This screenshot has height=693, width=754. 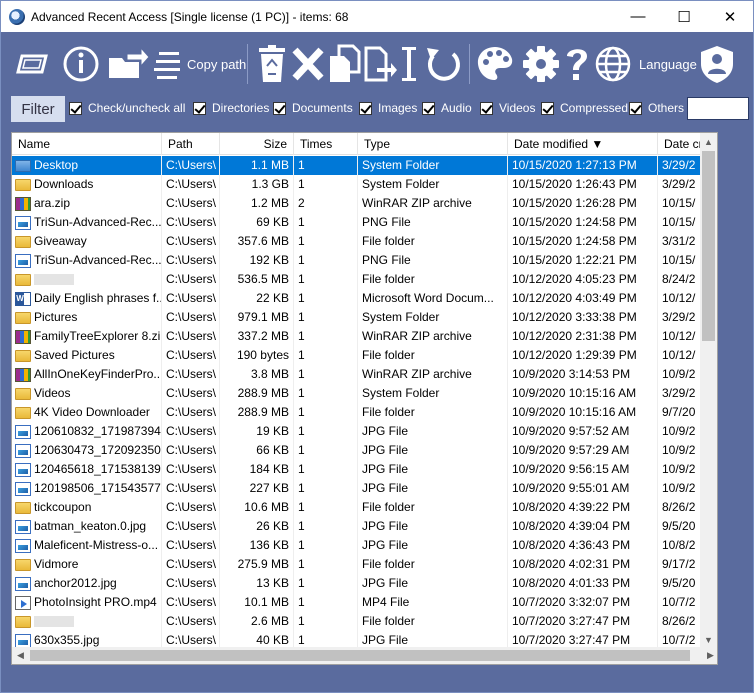 I want to click on tablet-mode-button, so click(x=33, y=64).